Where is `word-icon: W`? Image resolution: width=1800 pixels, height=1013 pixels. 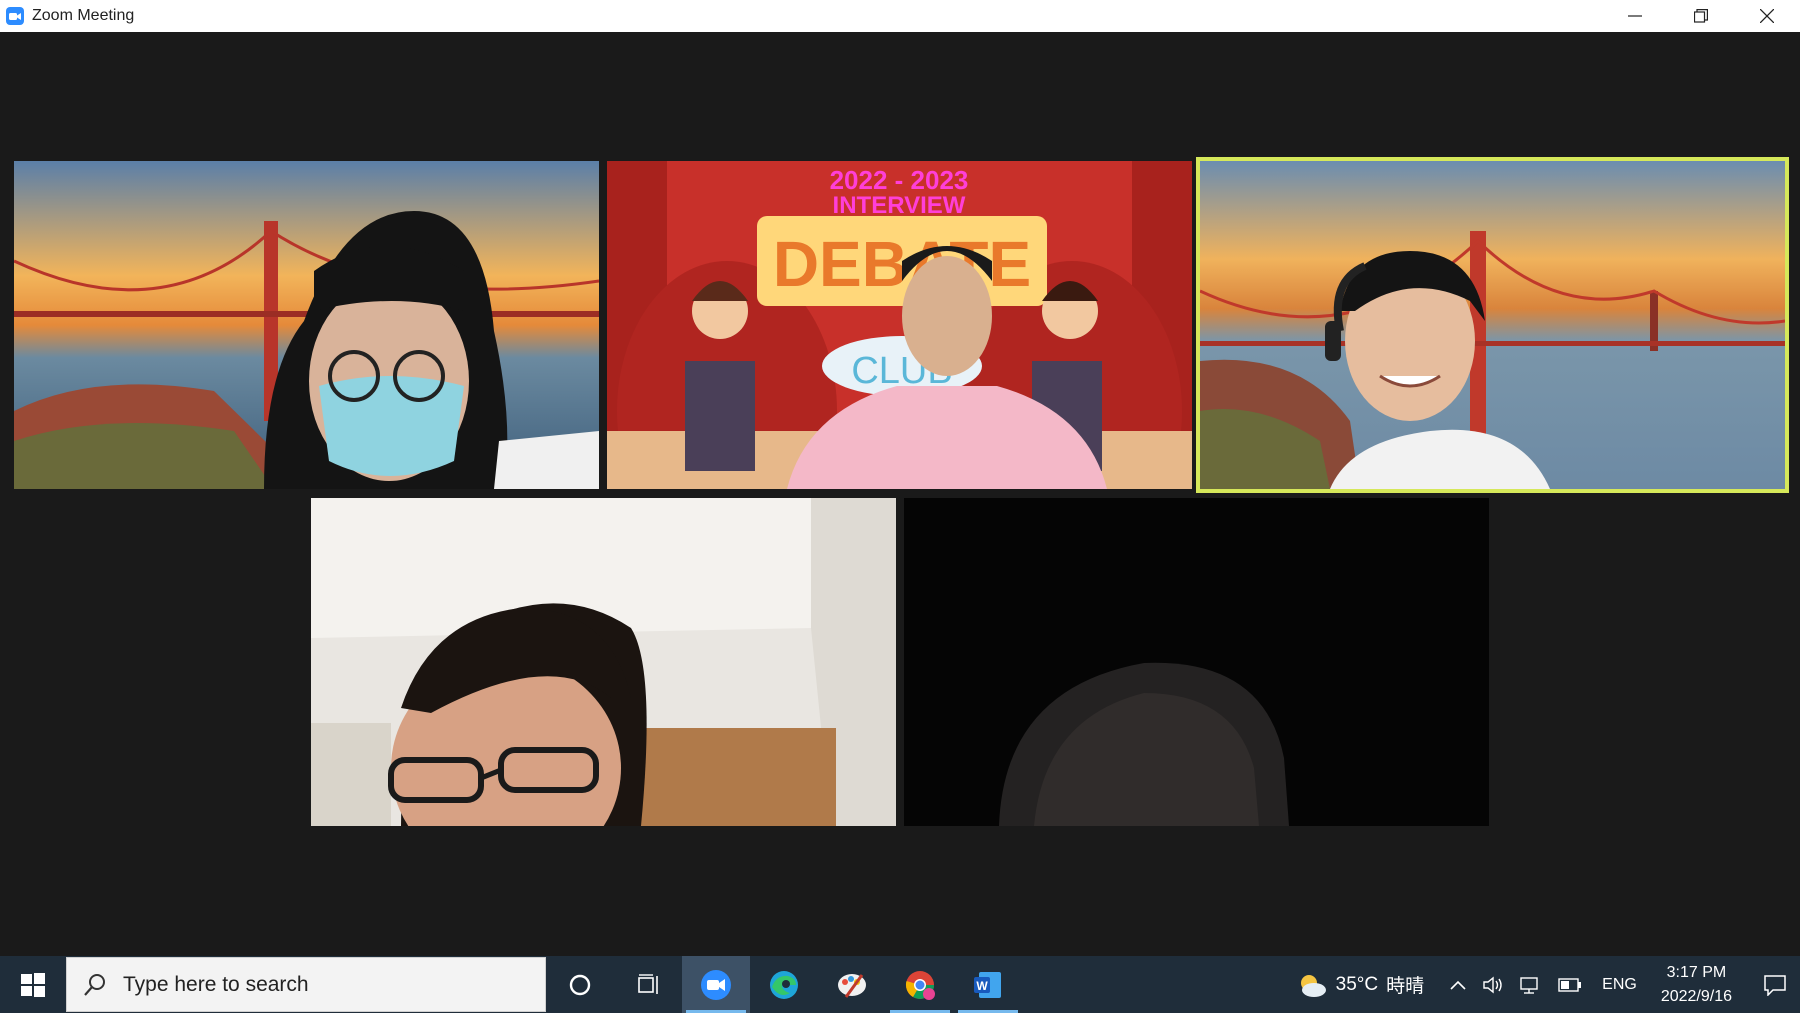 word-icon: W is located at coordinates (987, 984).